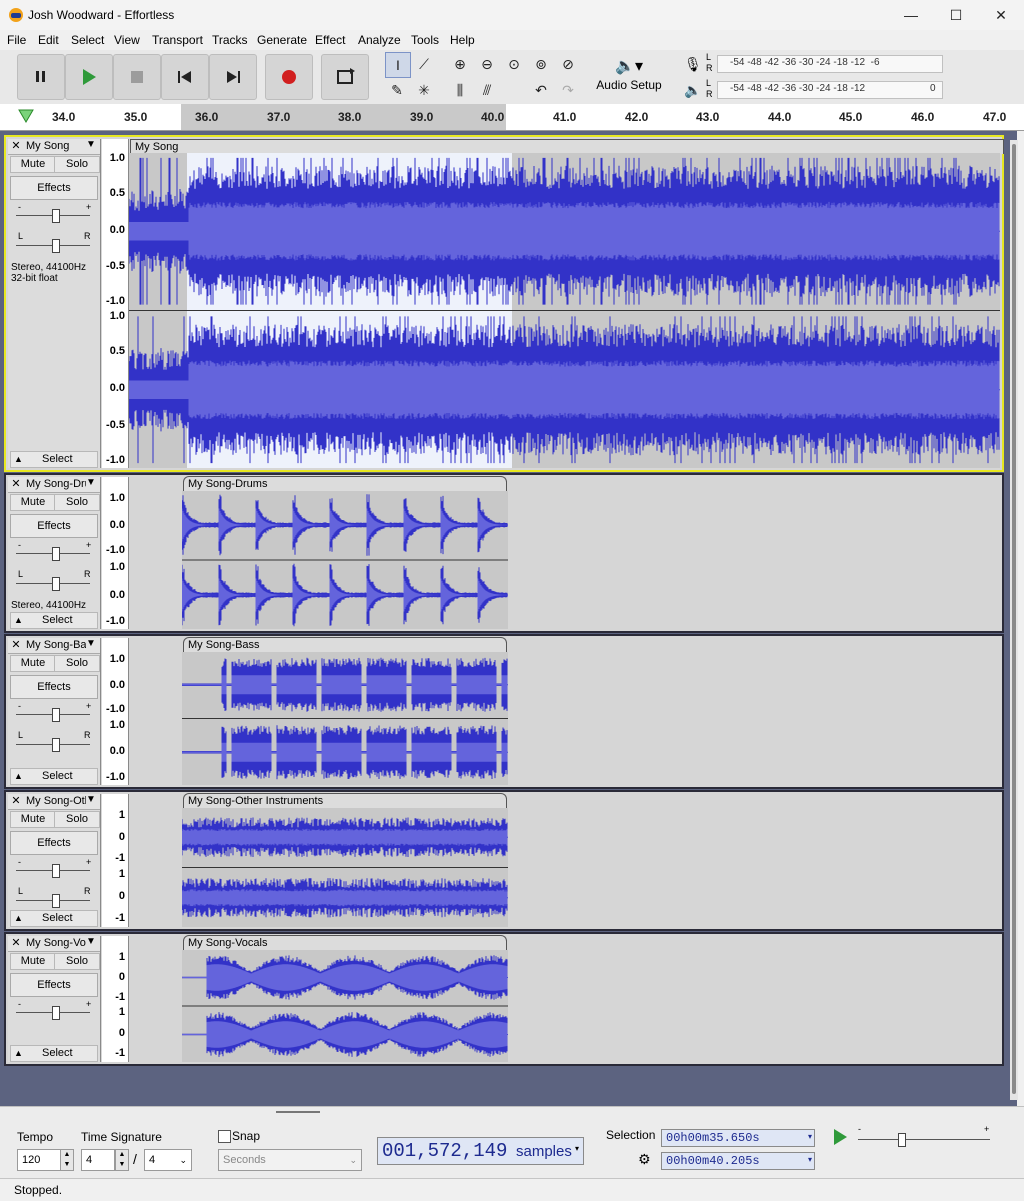 This screenshot has width=1024, height=1201. Describe the element at coordinates (692, 90) in the screenshot. I see `playback-speaker-icon: 🔈` at that location.